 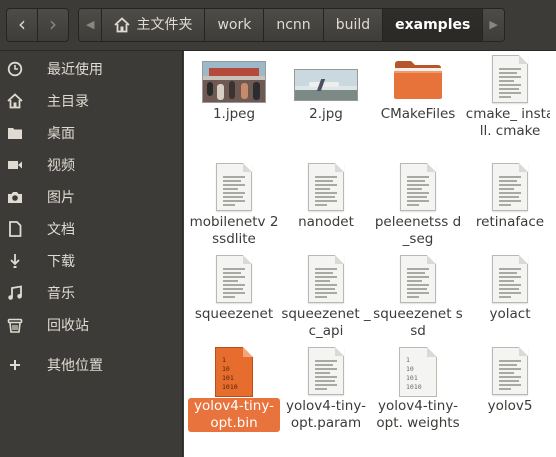 I want to click on breadcrumb: ◀ 主文件夹 work ncnn build examples ▶, so click(x=291, y=25).